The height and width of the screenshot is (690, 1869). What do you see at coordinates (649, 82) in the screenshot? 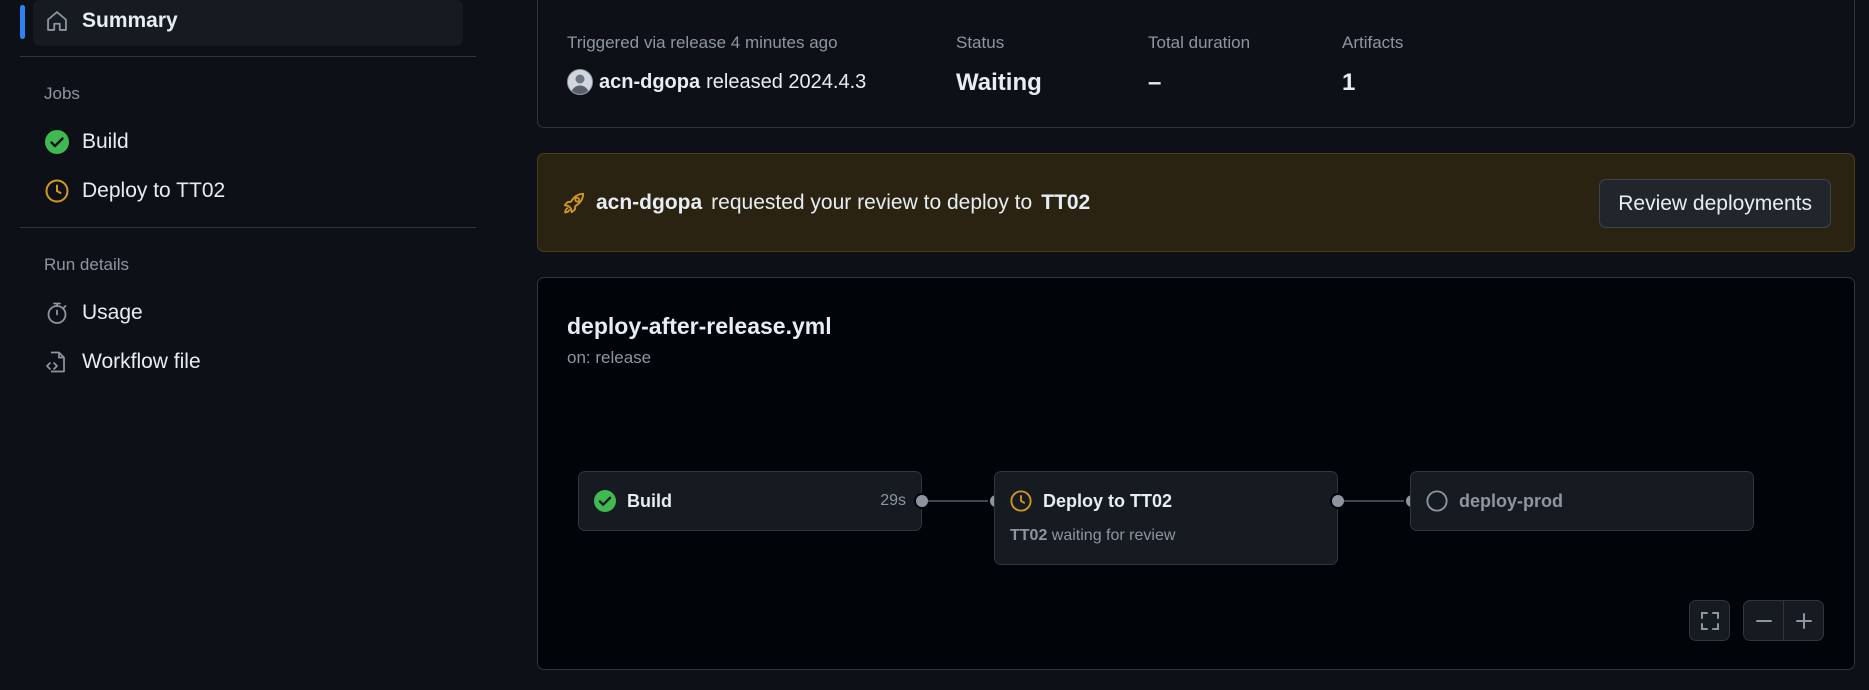
I see `actor-link: acn-dgopa` at bounding box center [649, 82].